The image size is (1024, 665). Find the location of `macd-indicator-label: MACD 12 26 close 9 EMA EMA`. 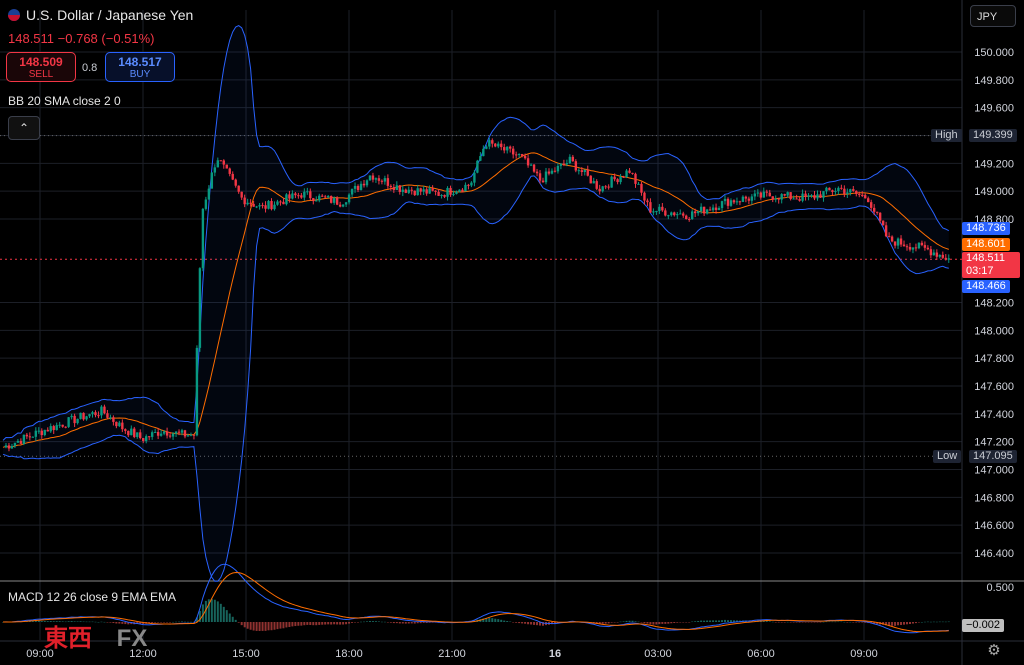

macd-indicator-label: MACD 12 26 close 9 EMA EMA is located at coordinates (92, 597).